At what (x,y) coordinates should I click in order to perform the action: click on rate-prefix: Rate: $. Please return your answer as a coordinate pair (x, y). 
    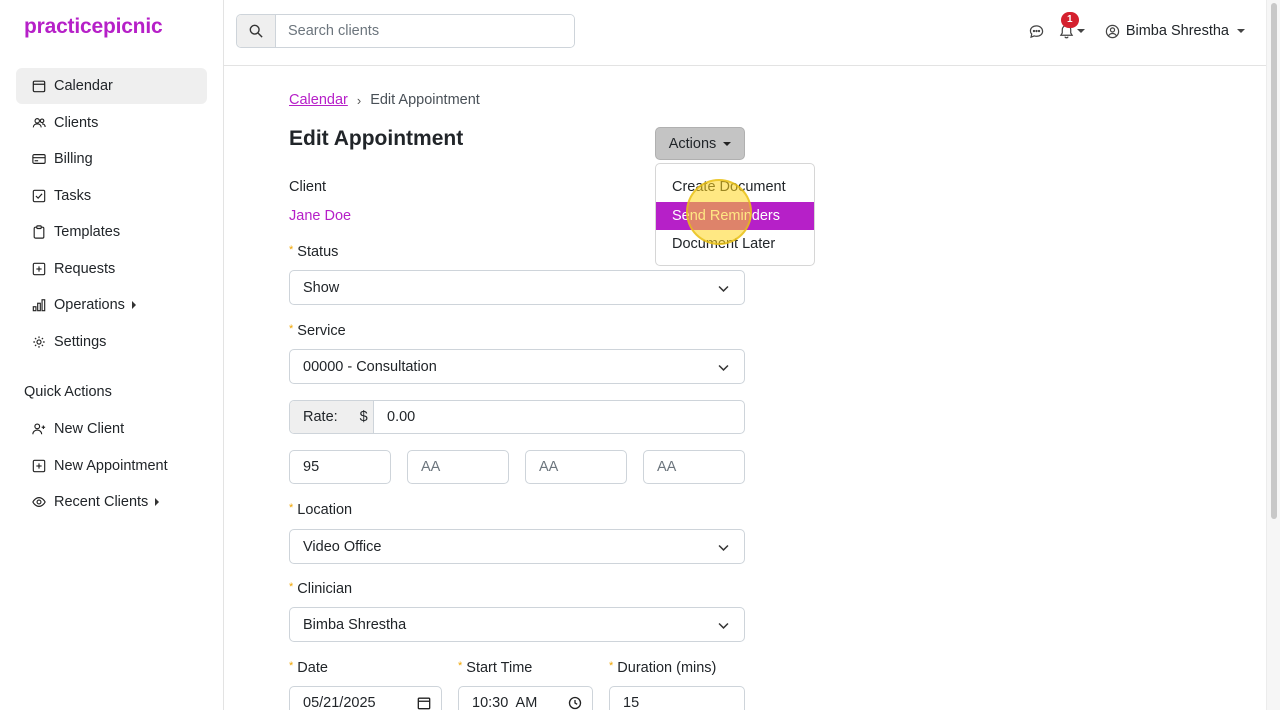
    Looking at the image, I should click on (332, 417).